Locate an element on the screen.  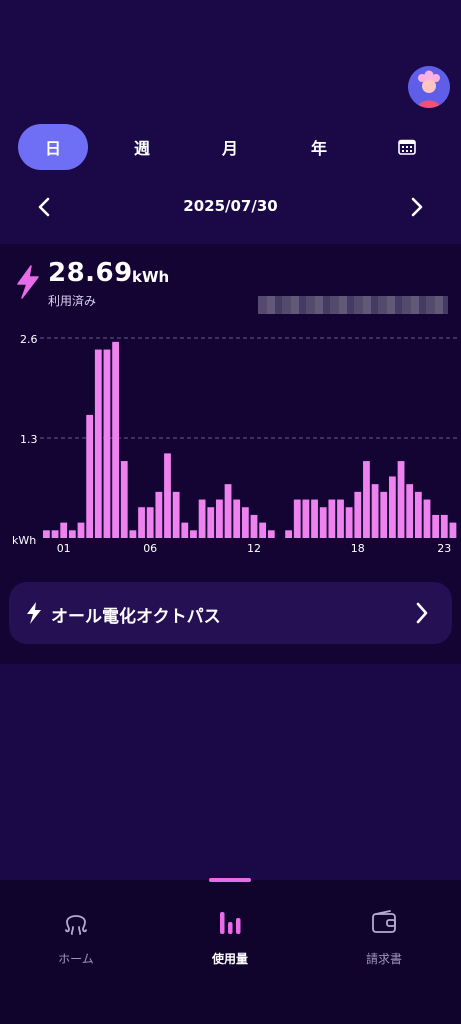
nav-home: ホーム is located at coordinates (76, 937).